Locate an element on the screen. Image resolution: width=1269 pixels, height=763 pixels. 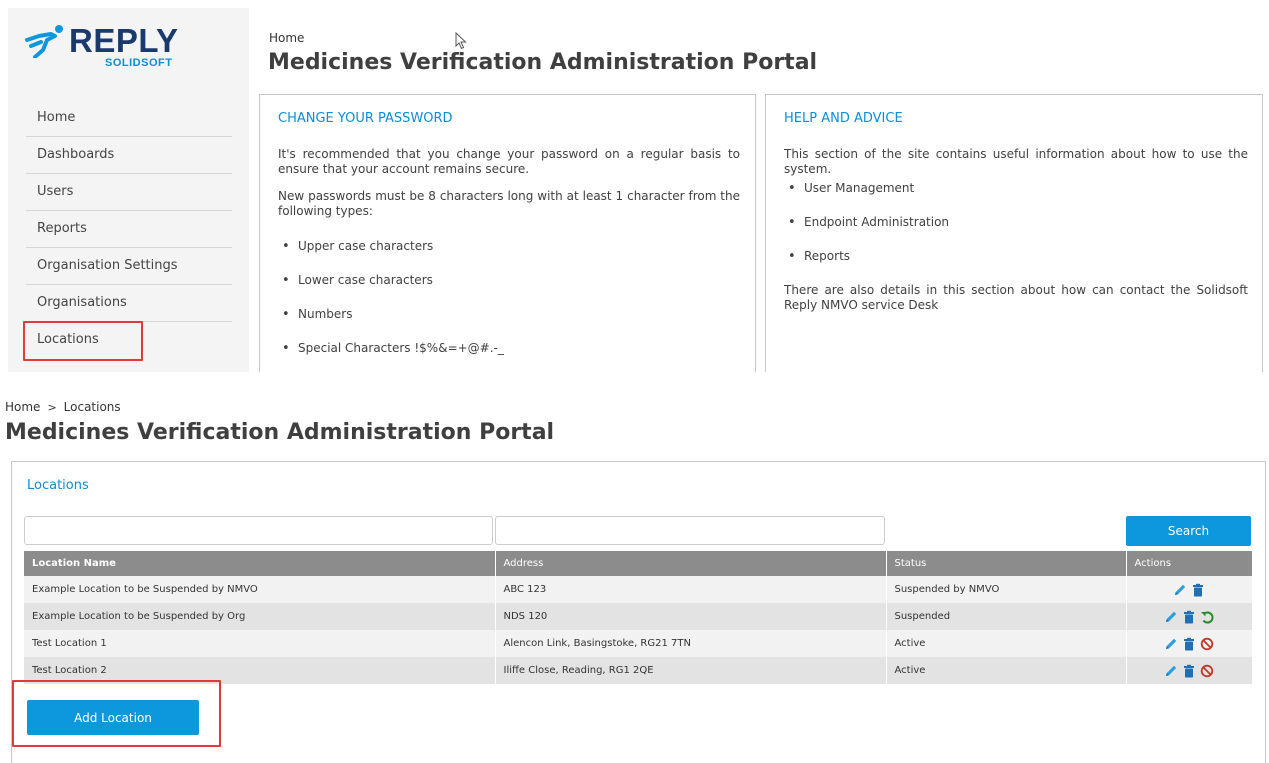
sidebar-item-home: Home is located at coordinates (129, 118).